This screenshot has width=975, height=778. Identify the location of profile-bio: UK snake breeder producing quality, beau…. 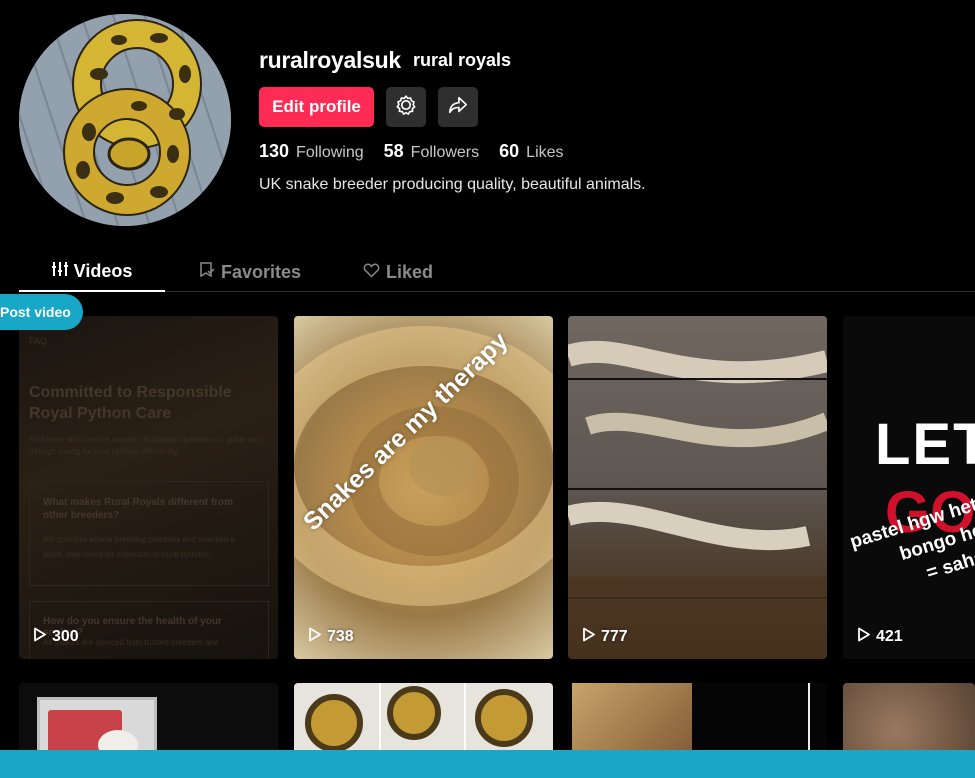
(452, 184).